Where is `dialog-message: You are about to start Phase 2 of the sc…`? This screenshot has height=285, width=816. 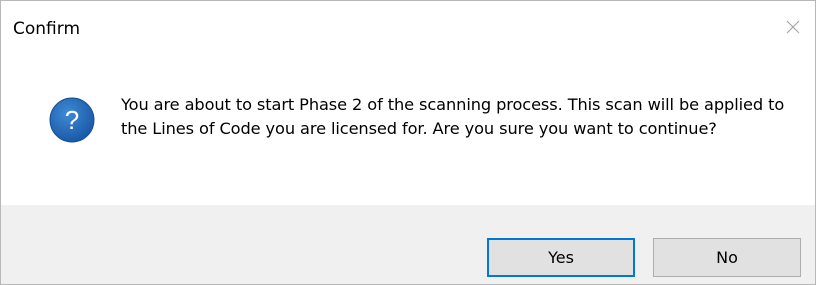 dialog-message: You are about to start Phase 2 of the sc… is located at coordinates (453, 116).